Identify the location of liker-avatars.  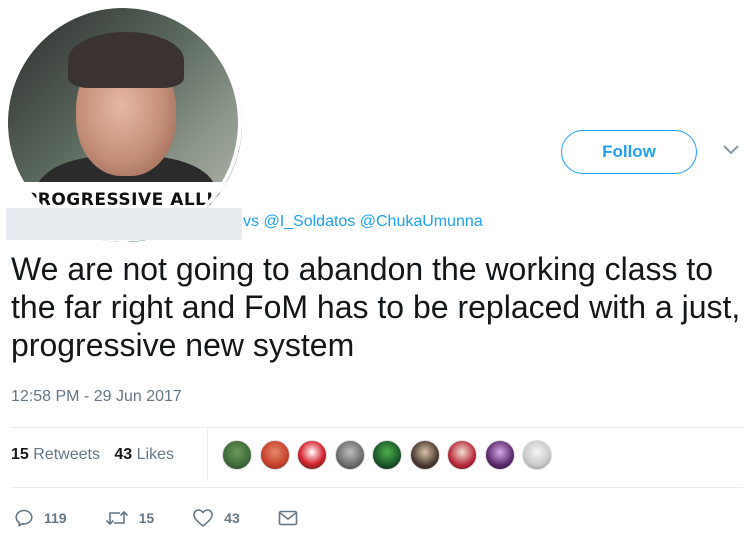
(391, 457).